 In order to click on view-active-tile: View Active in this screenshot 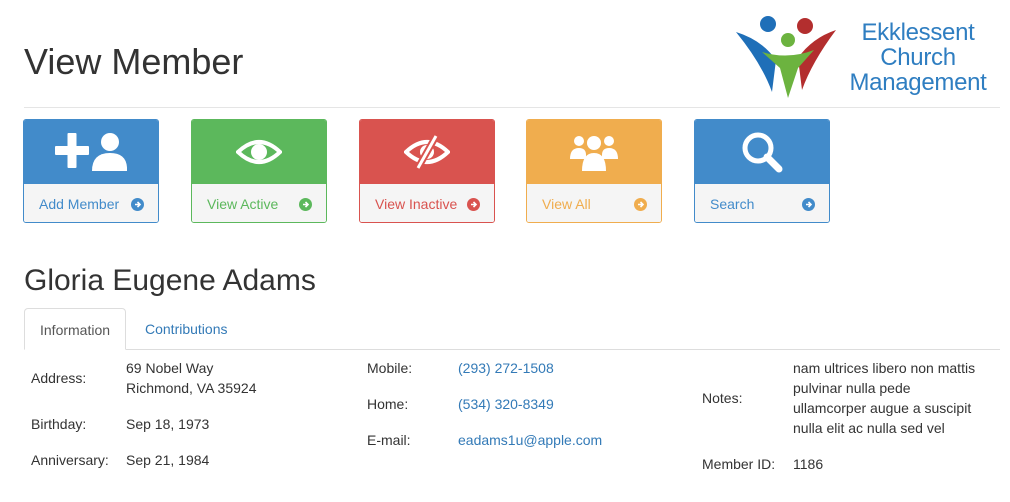, I will do `click(259, 171)`.